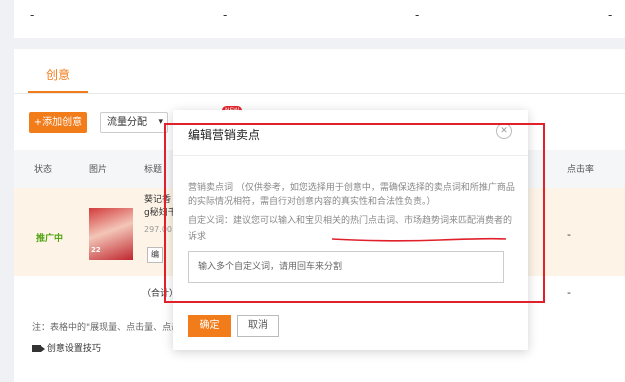  Describe the element at coordinates (569, 234) in the screenshot. I see `click-rate-value: -` at that location.